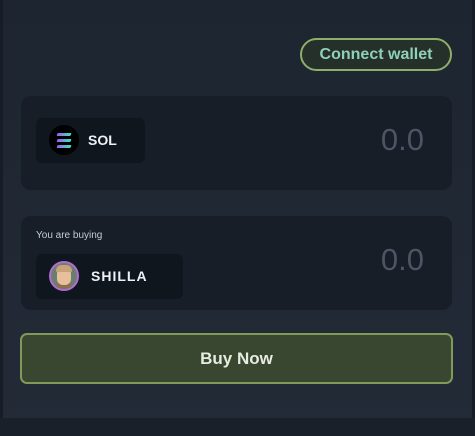 This screenshot has height=436, width=475. I want to click on buy-token-selector: SHILLA, so click(109, 276).